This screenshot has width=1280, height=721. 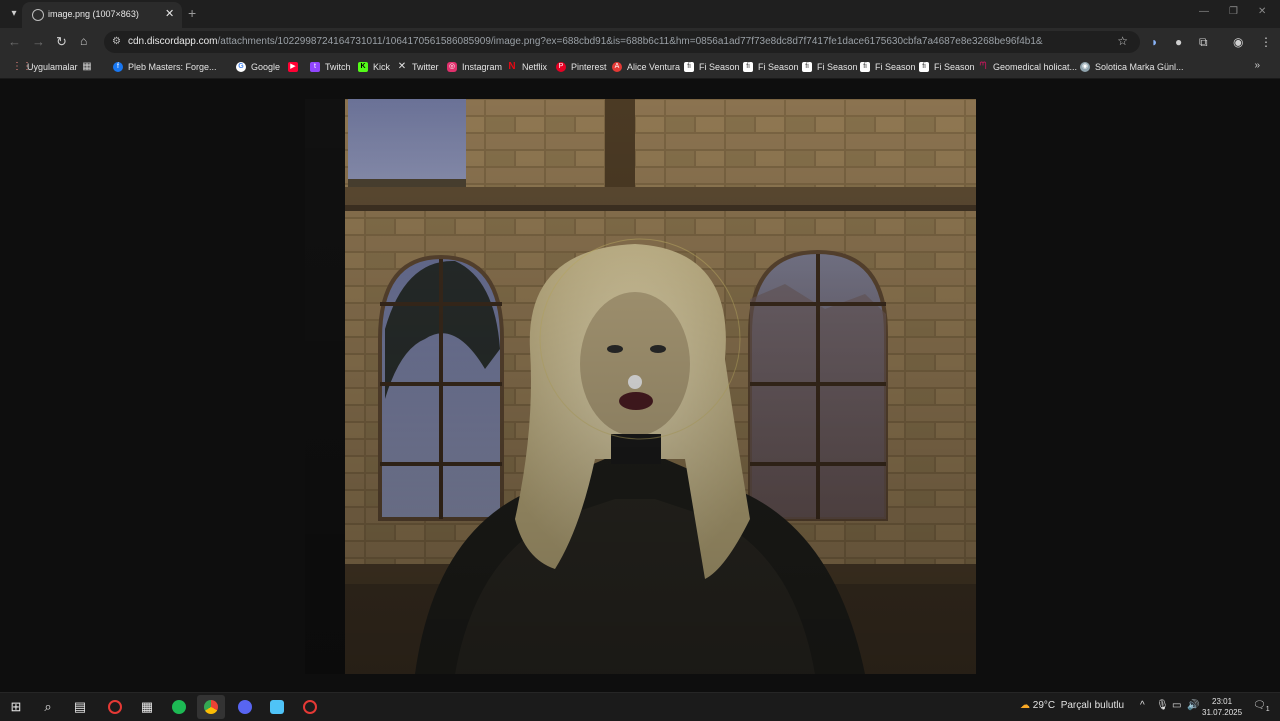 What do you see at coordinates (115, 707) in the screenshot?
I see `opera-gx-icon` at bounding box center [115, 707].